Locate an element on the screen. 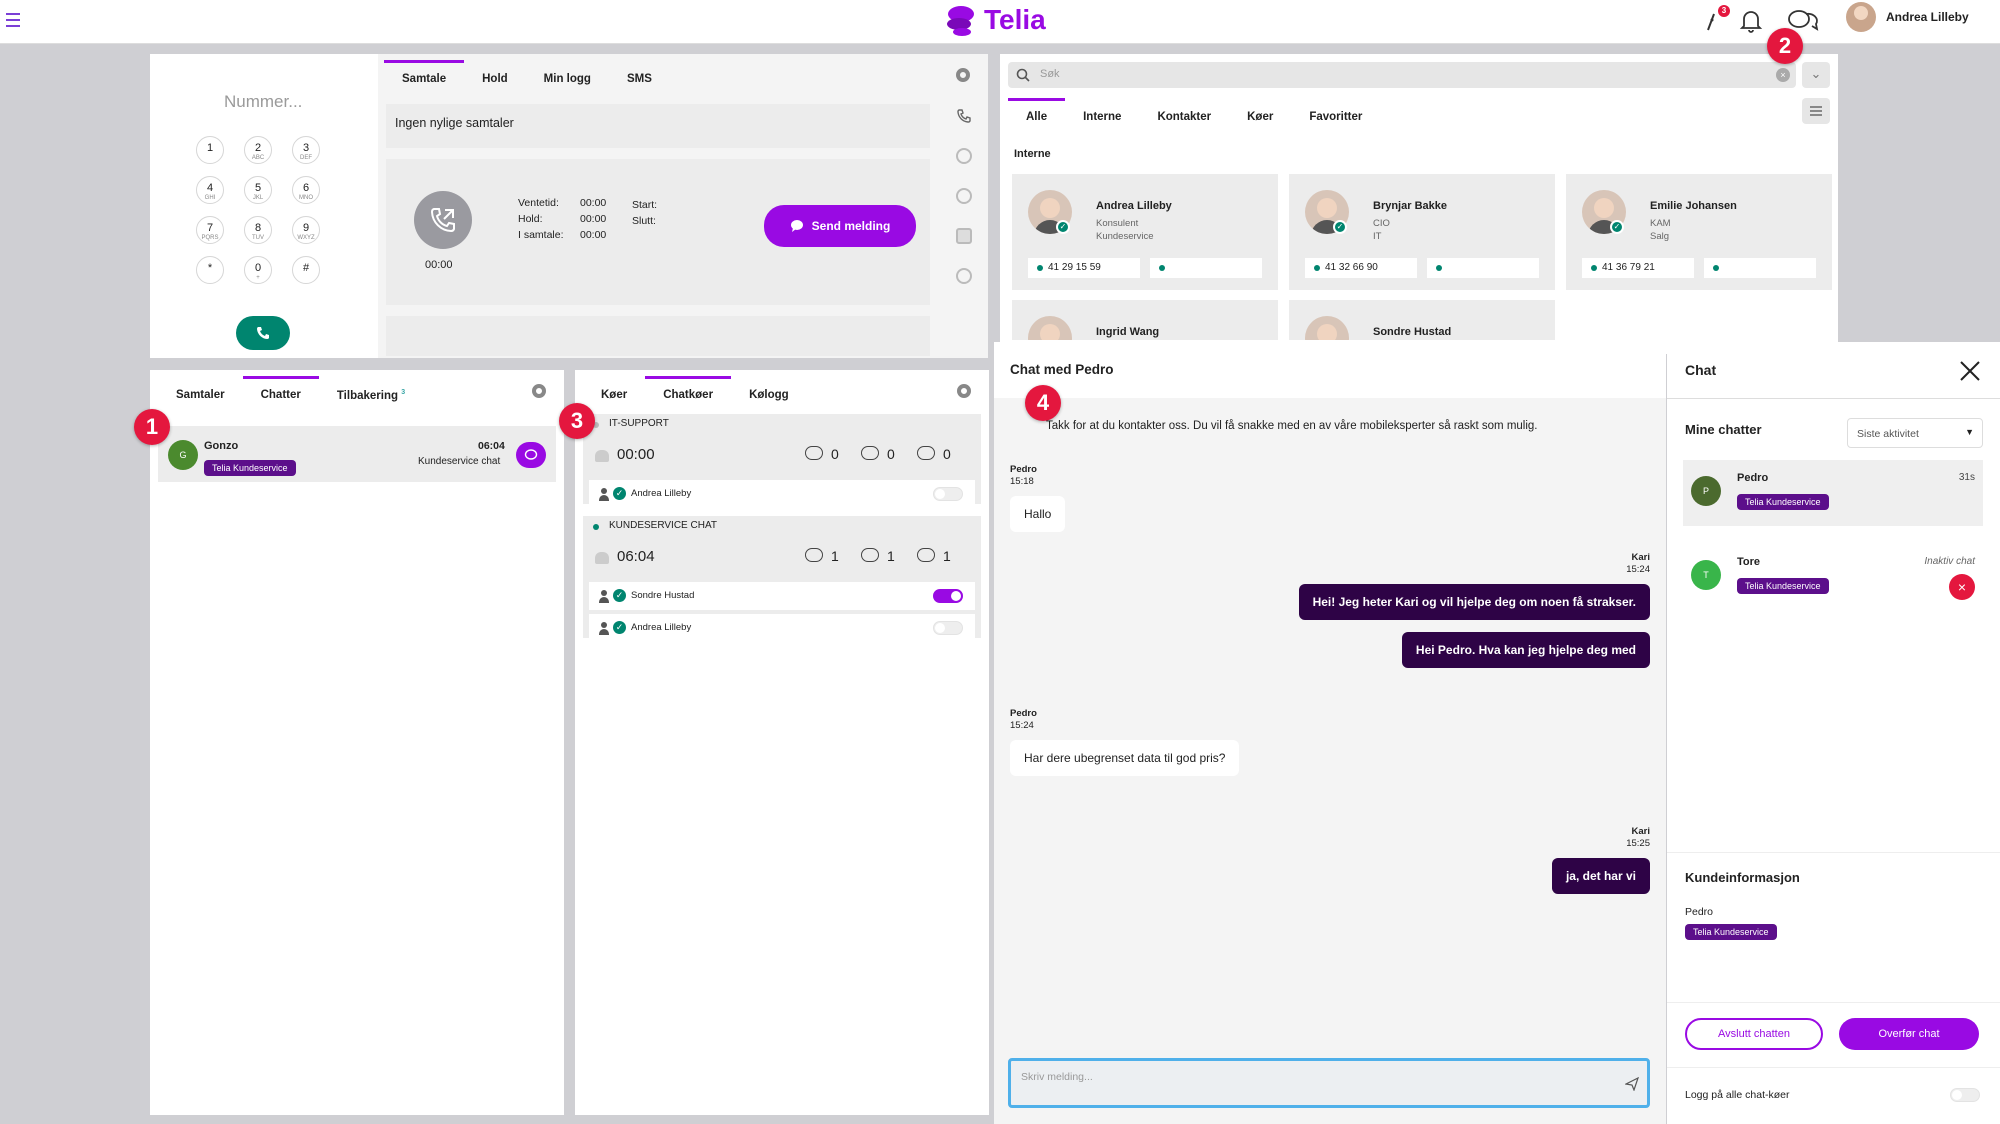 The width and height of the screenshot is (2000, 1124). callout-2: 2 is located at coordinates (1785, 46).